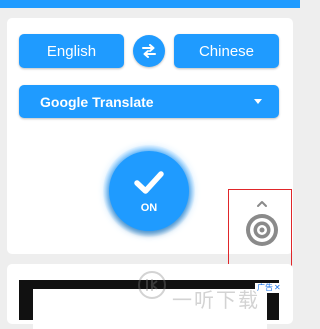 The image size is (320, 329). I want to click on source-language-button: English, so click(71, 51).